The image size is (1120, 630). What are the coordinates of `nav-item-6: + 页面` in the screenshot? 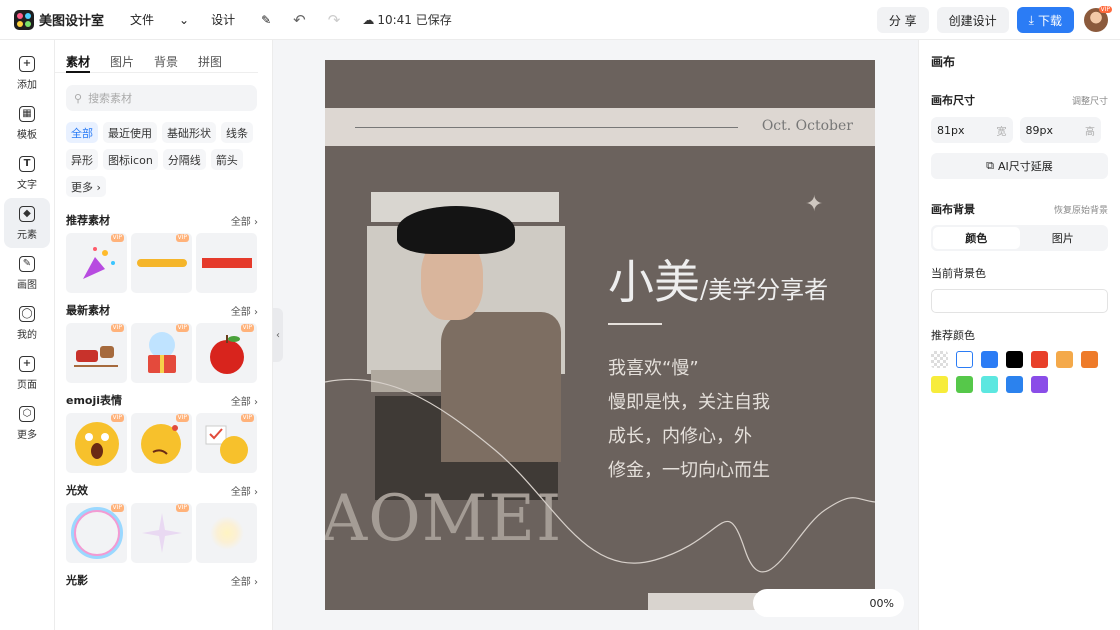 It's located at (27, 373).